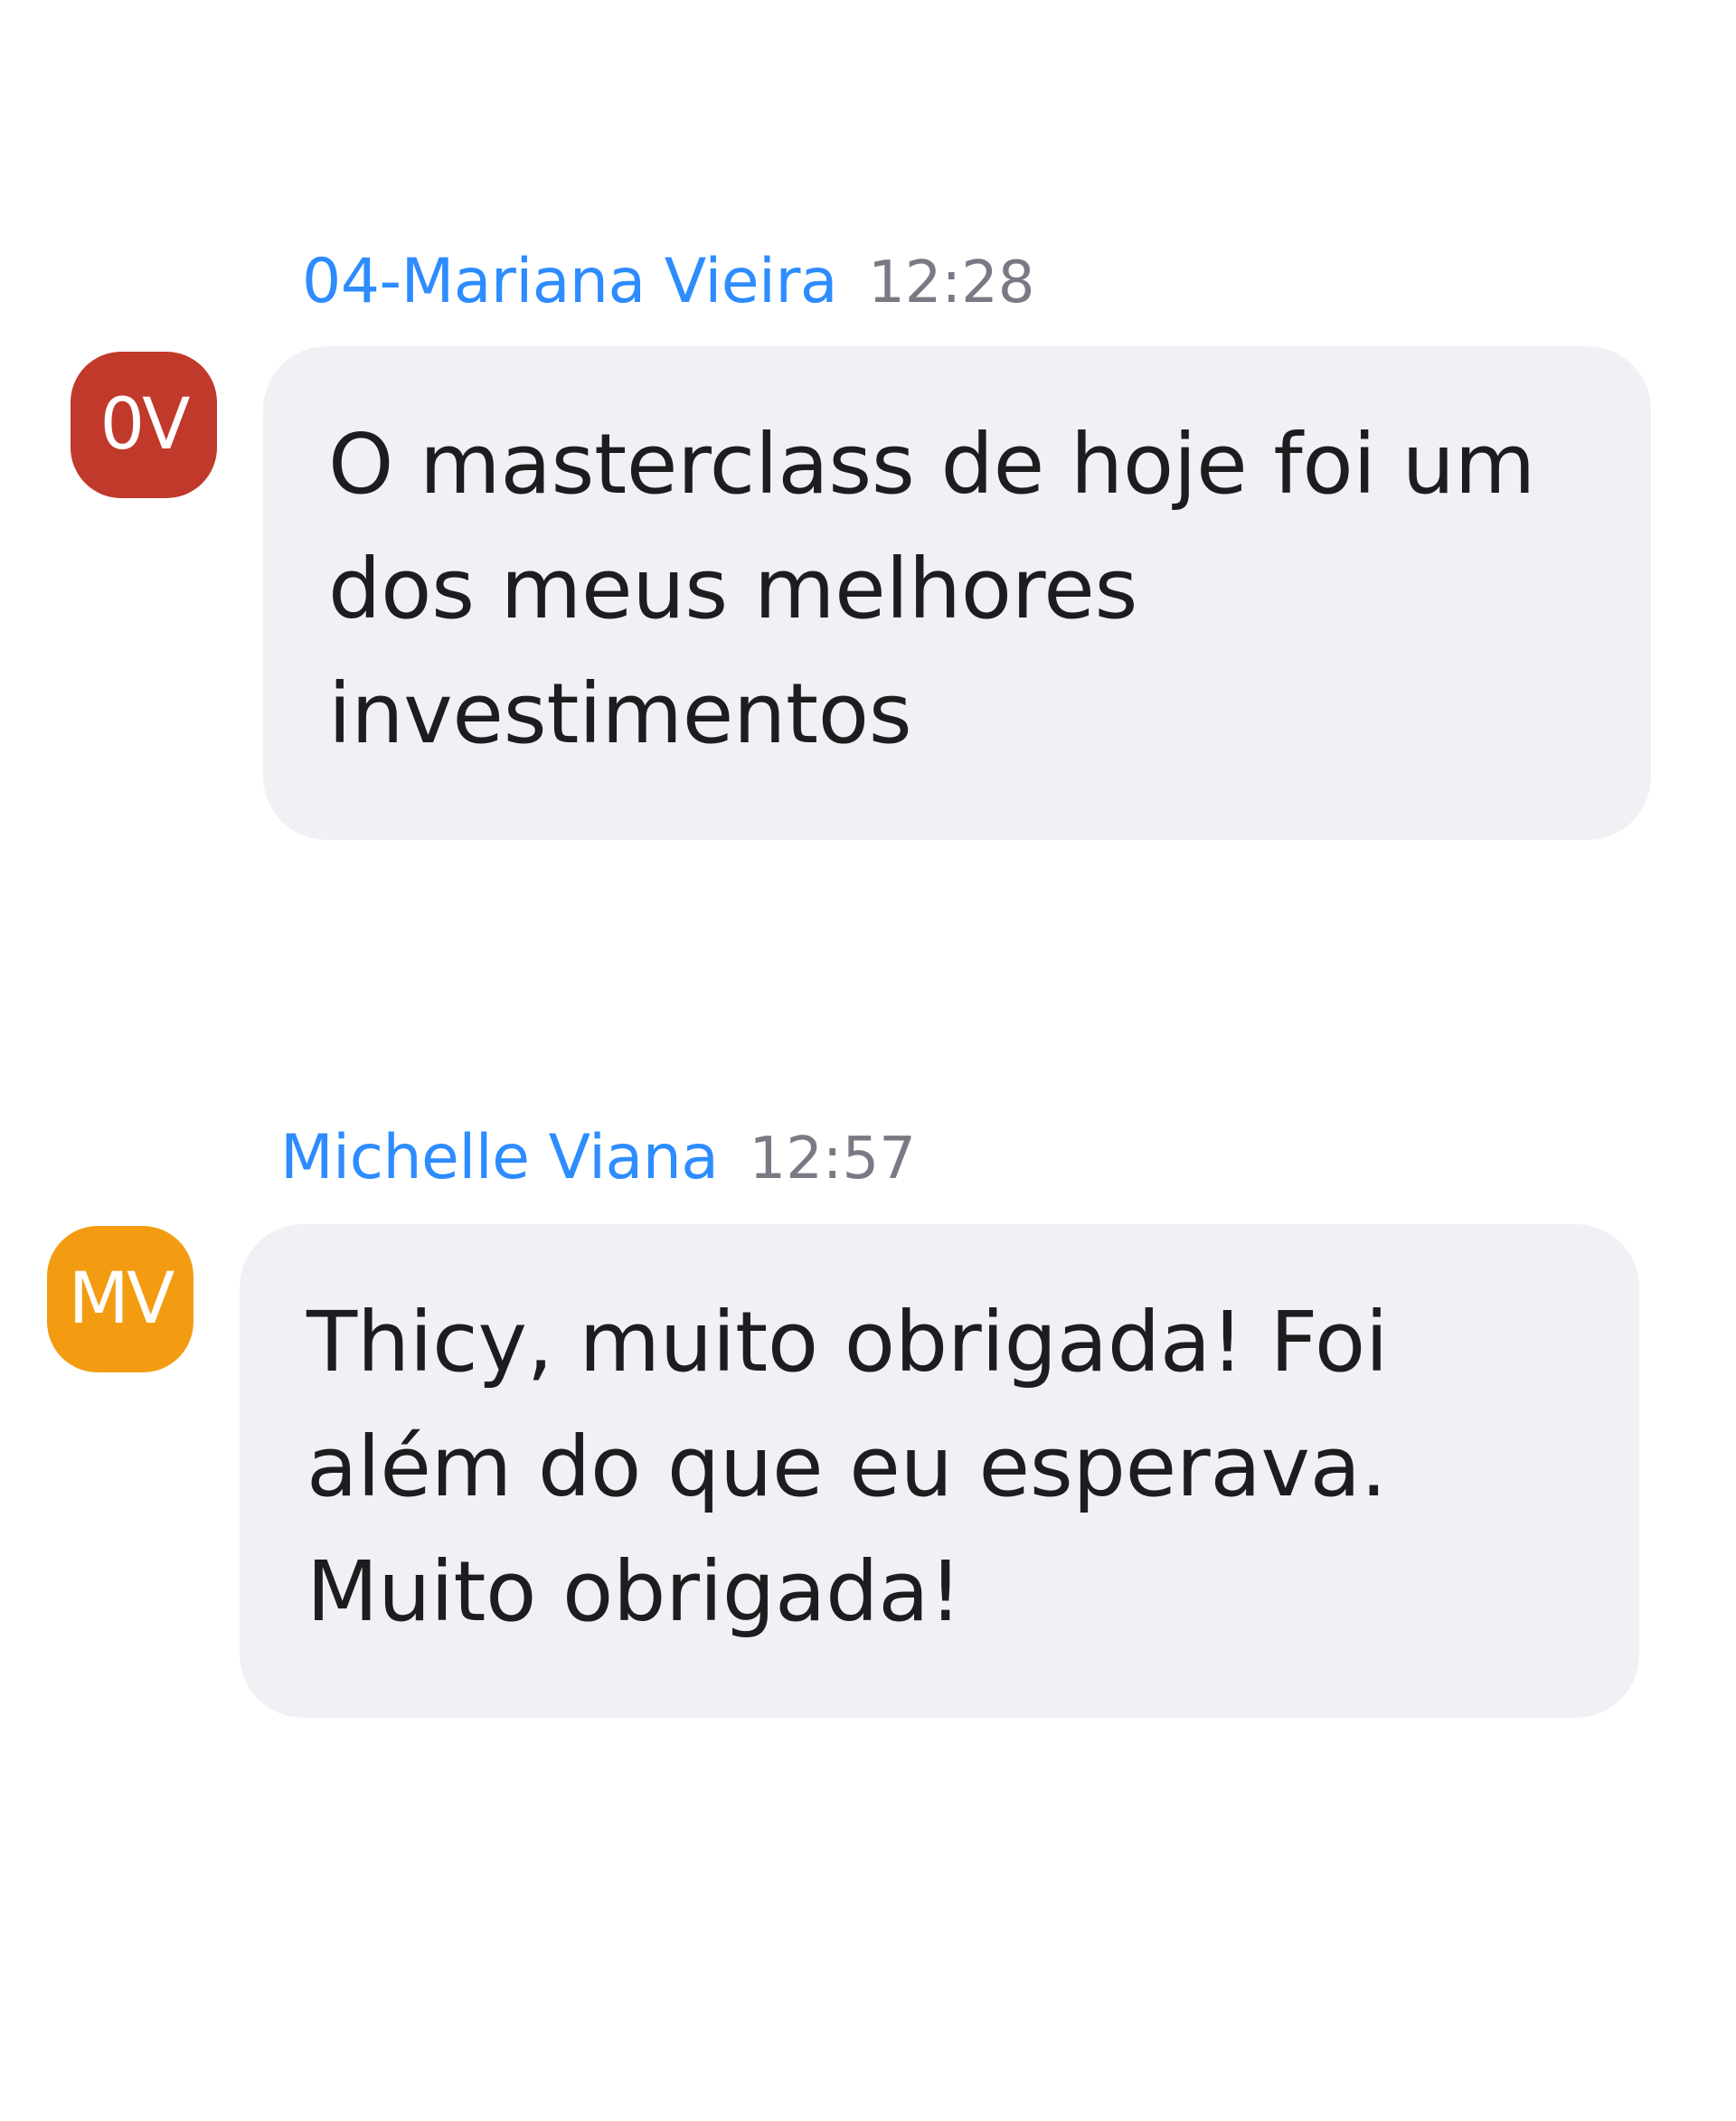 This screenshot has height=2121, width=1736. I want to click on avatar-initials: 0V, so click(145, 425).